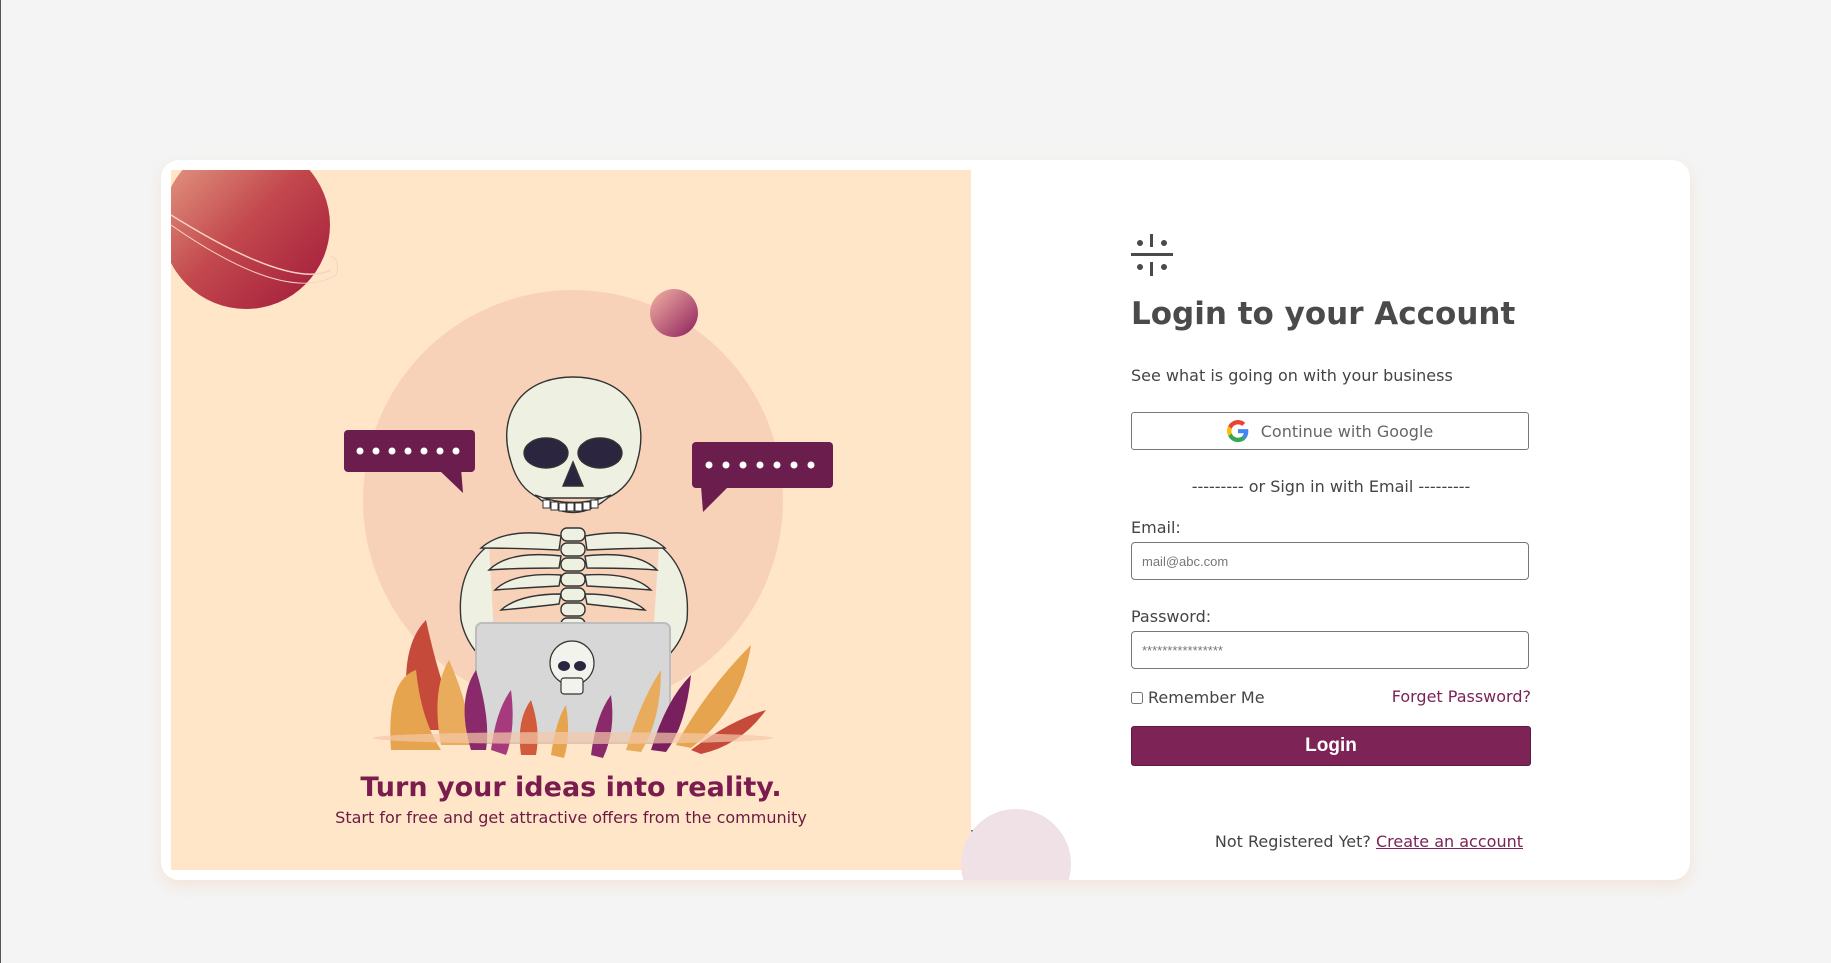 This screenshot has width=1831, height=963. I want to click on email-input, so click(1330, 561).